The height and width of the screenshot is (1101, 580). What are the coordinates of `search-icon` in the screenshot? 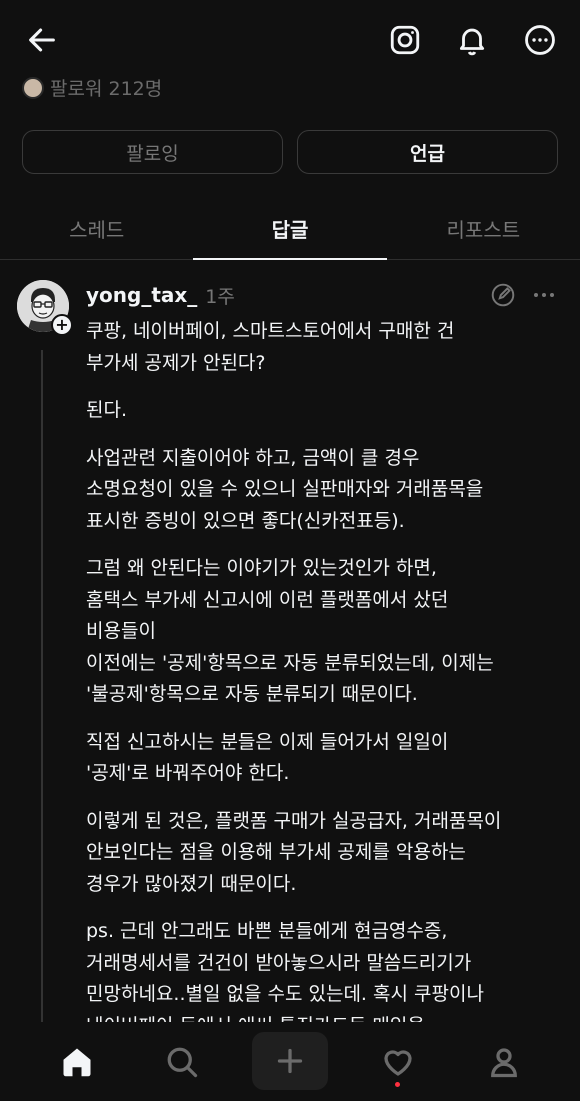 It's located at (182, 1062).